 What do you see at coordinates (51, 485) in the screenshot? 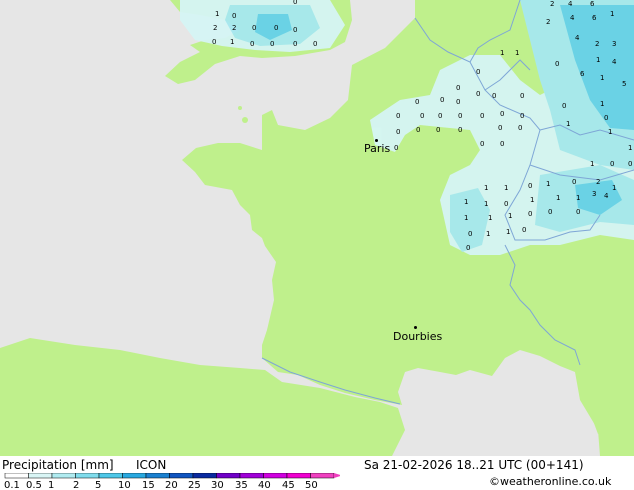
I see `scale-label: 1` at bounding box center [51, 485].